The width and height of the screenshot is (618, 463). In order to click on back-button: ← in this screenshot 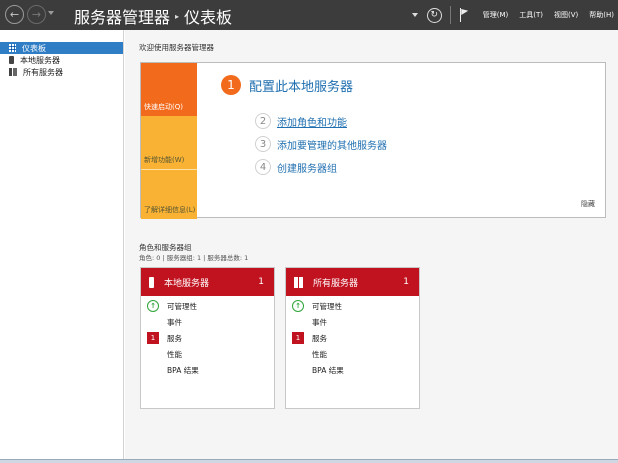, I will do `click(14, 14)`.